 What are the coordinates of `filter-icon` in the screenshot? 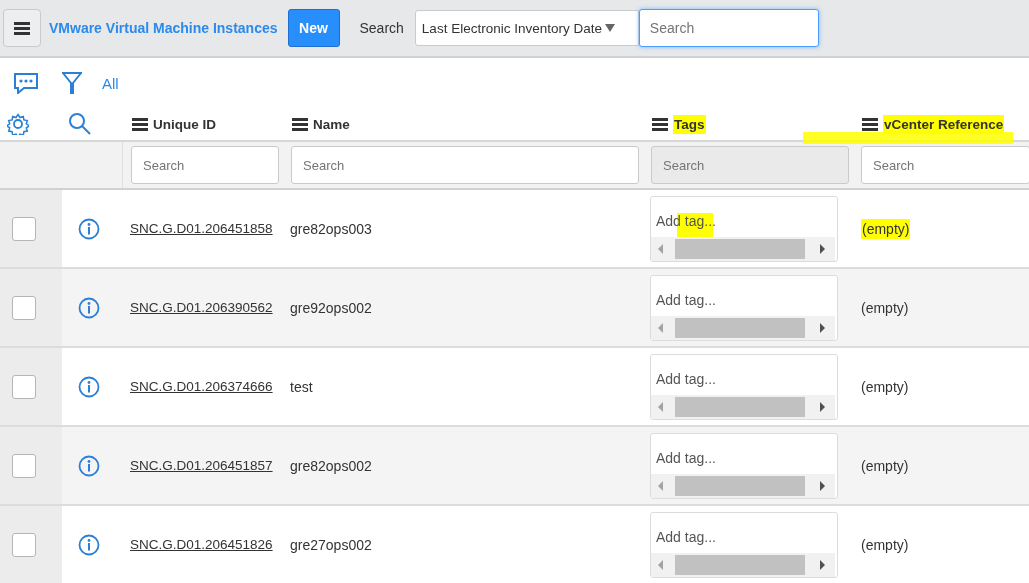 It's located at (72, 83).